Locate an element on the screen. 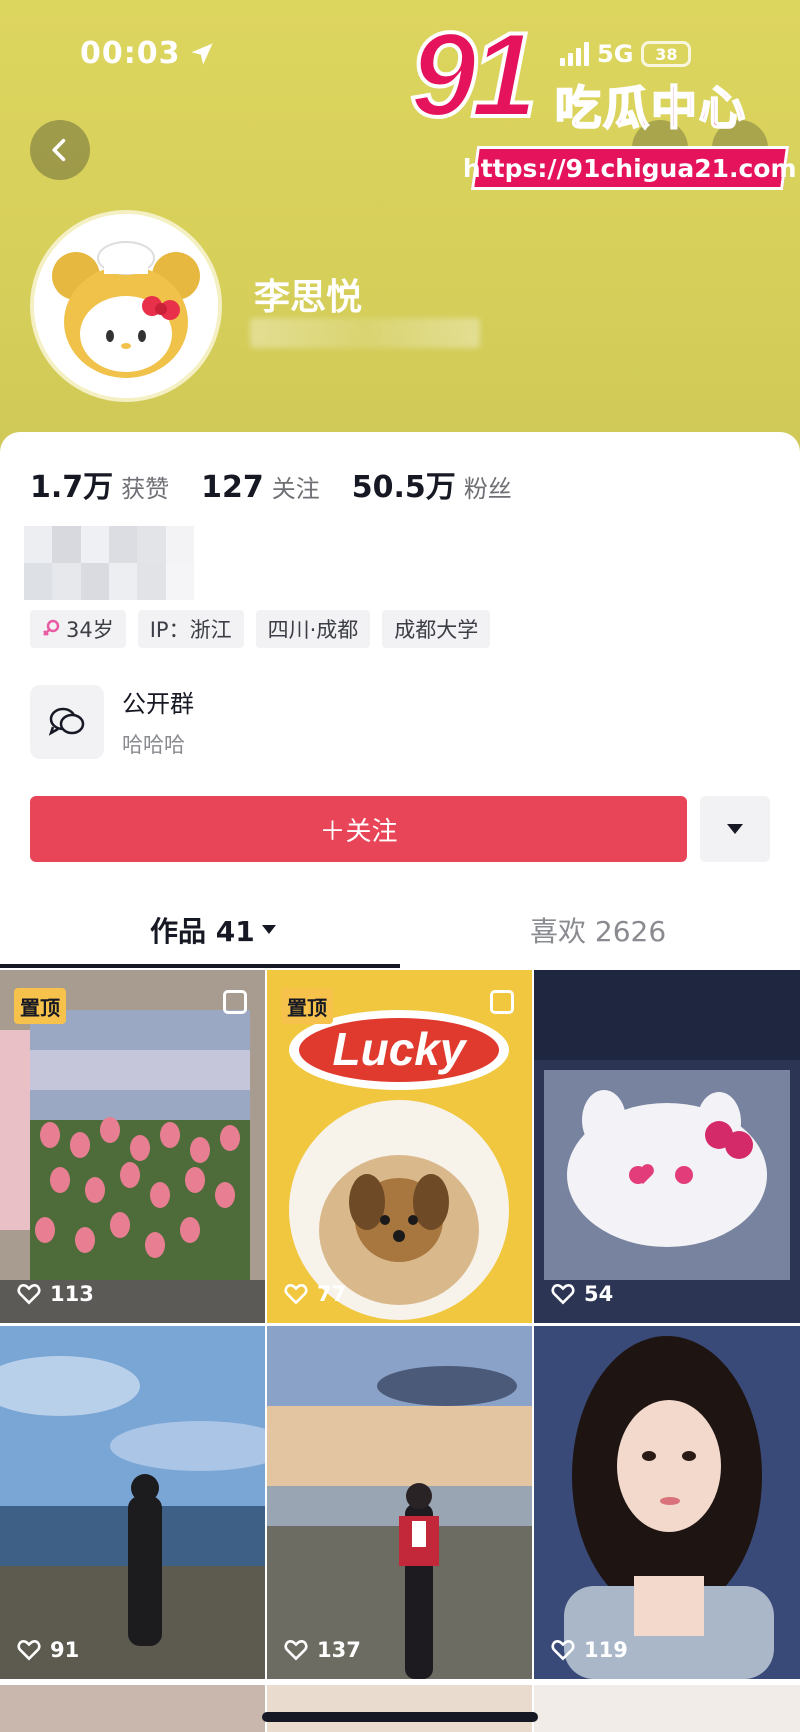  profile-name: 李思悦 is located at coordinates (308, 297).